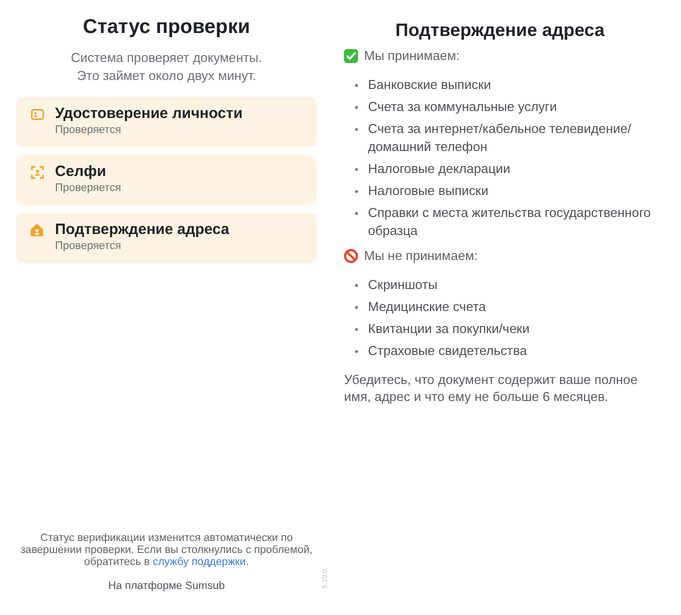 The image size is (681, 615). I want to click on section-title: Подтверждение адреса, so click(500, 30).